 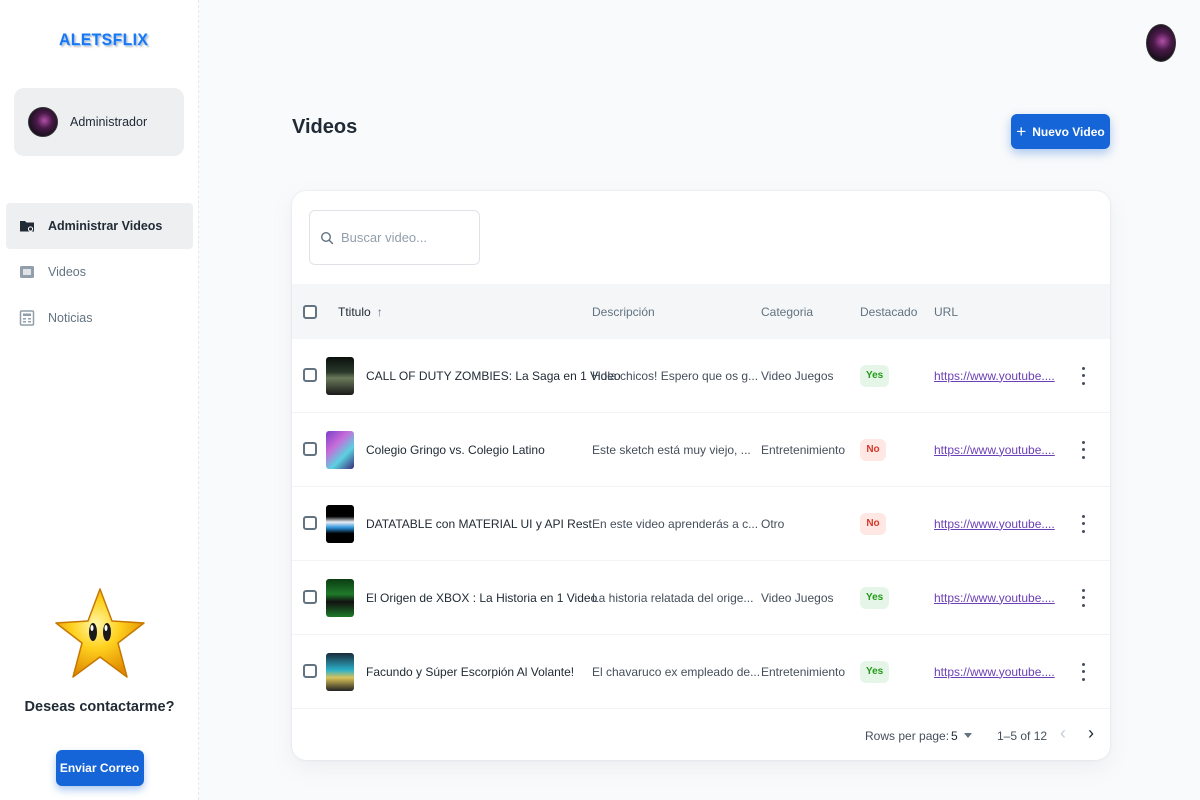 What do you see at coordinates (105, 226) in the screenshot?
I see `sidebar-item-label: Administrar Videos` at bounding box center [105, 226].